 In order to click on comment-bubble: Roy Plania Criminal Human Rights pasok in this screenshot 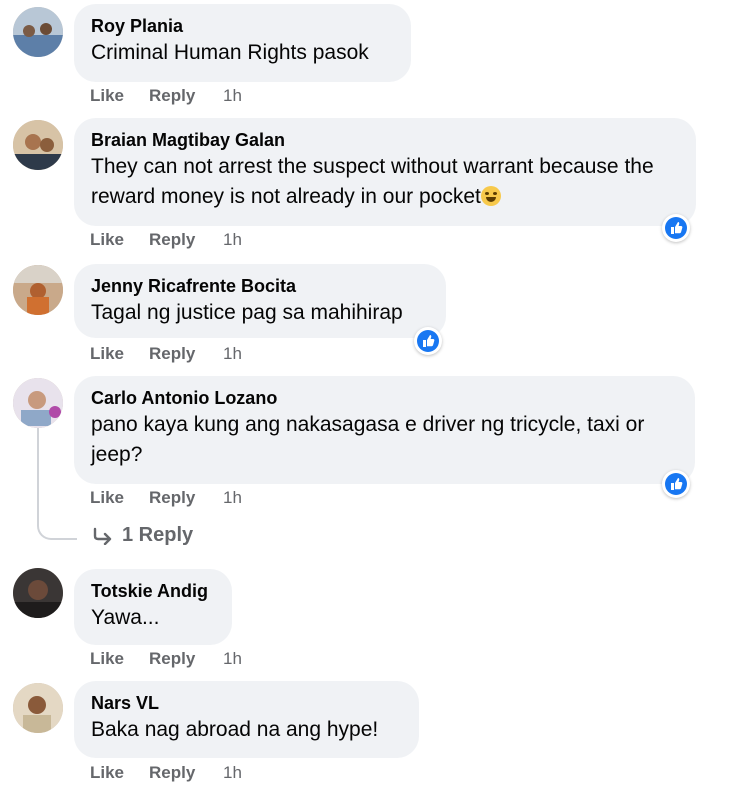, I will do `click(242, 43)`.